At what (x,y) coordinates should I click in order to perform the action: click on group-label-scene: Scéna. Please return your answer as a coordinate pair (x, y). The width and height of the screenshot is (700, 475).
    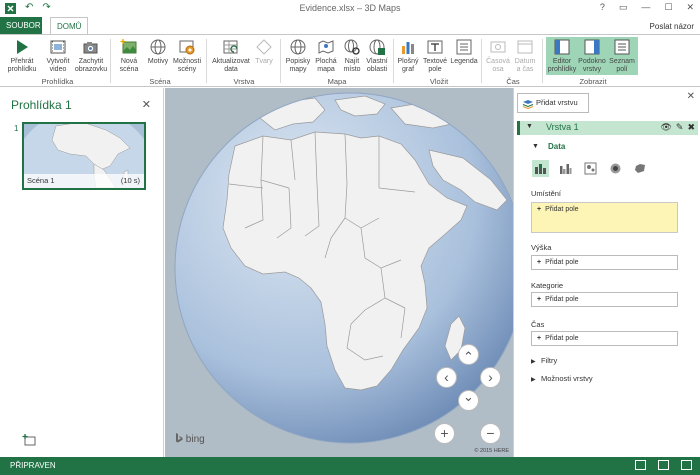
    Looking at the image, I should click on (160, 81).